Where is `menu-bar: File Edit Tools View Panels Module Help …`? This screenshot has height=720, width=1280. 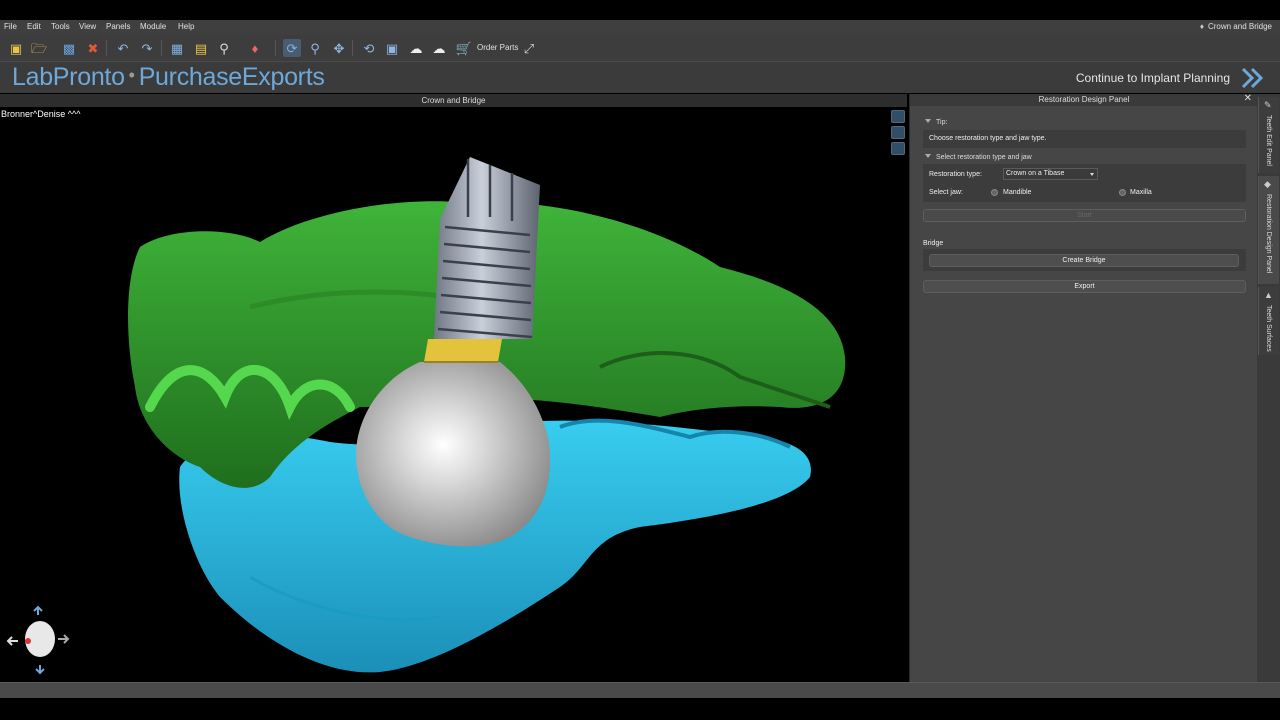 menu-bar: File Edit Tools View Panels Module Help … is located at coordinates (640, 27).